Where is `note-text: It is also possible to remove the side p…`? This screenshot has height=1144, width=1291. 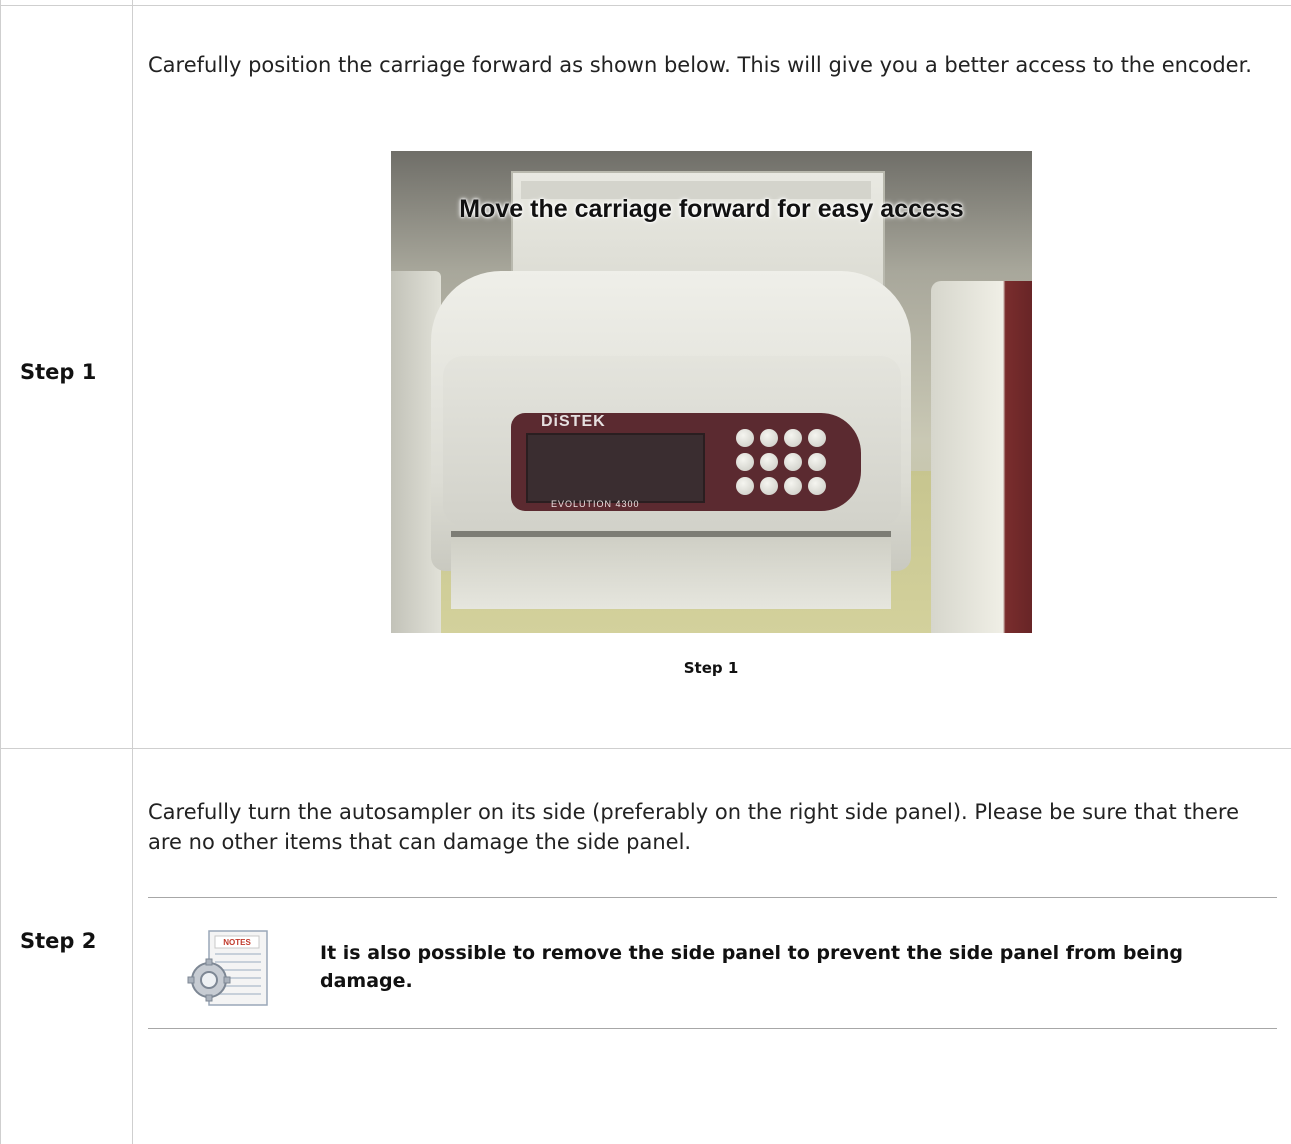
note-text: It is also possible to remove the side p… is located at coordinates (751, 967).